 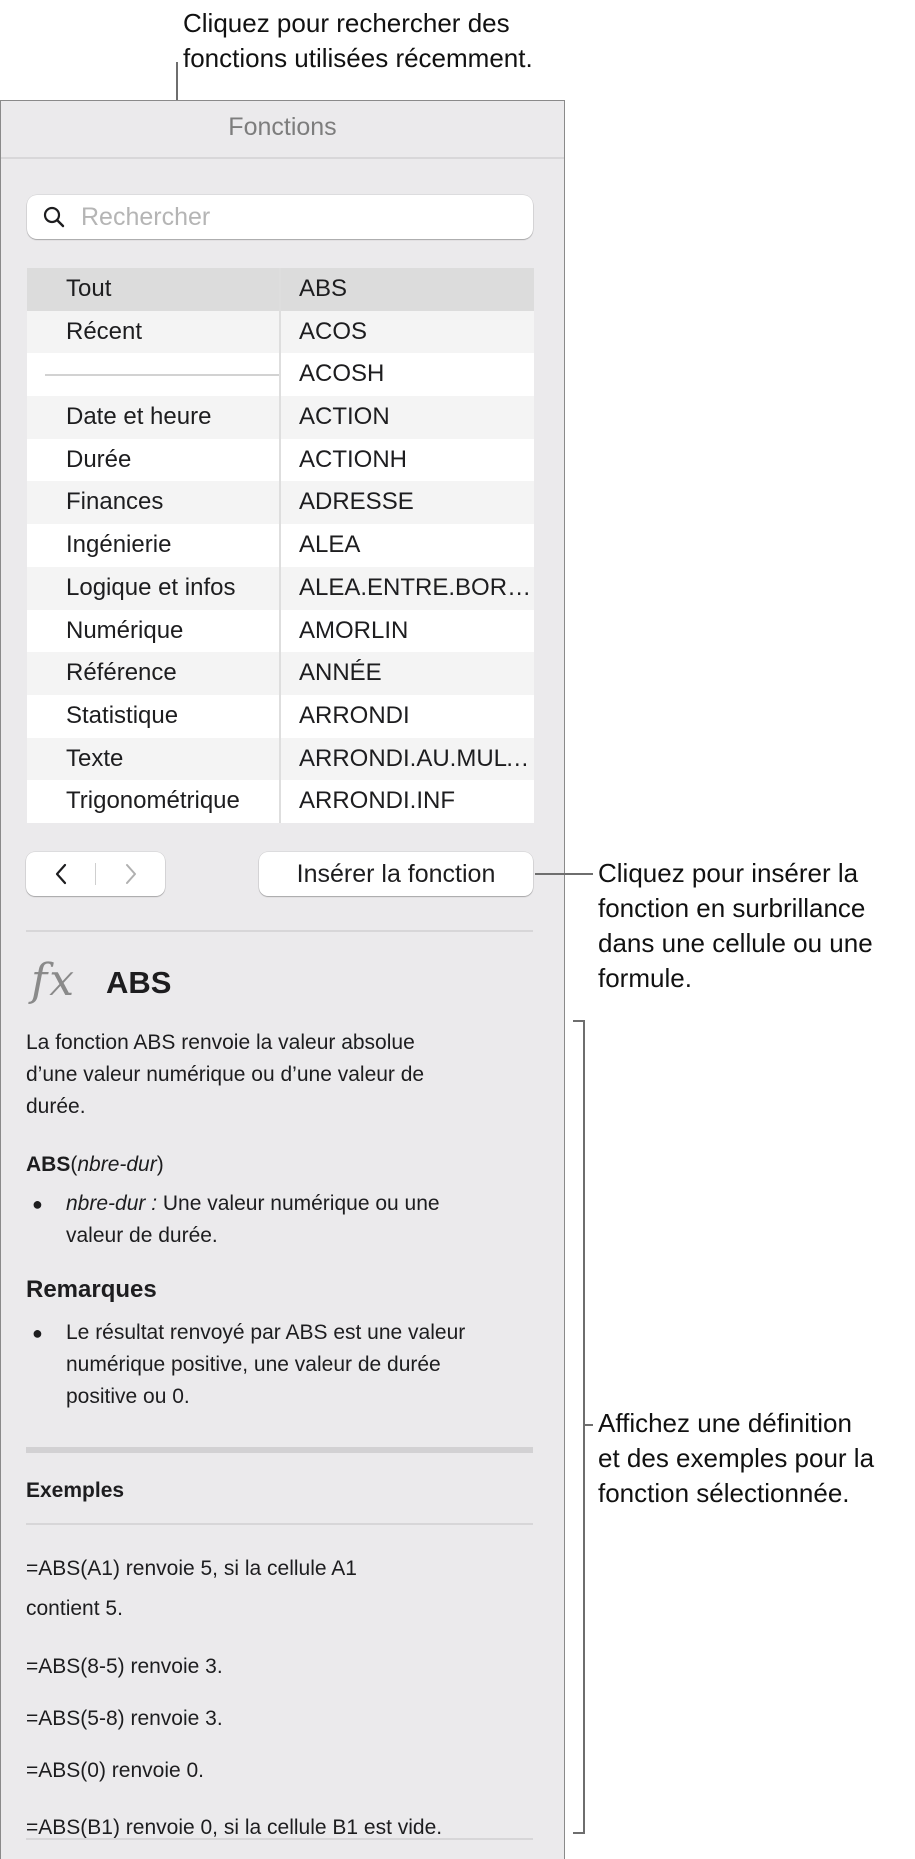 I want to click on function-item: ACOS, so click(x=407, y=332).